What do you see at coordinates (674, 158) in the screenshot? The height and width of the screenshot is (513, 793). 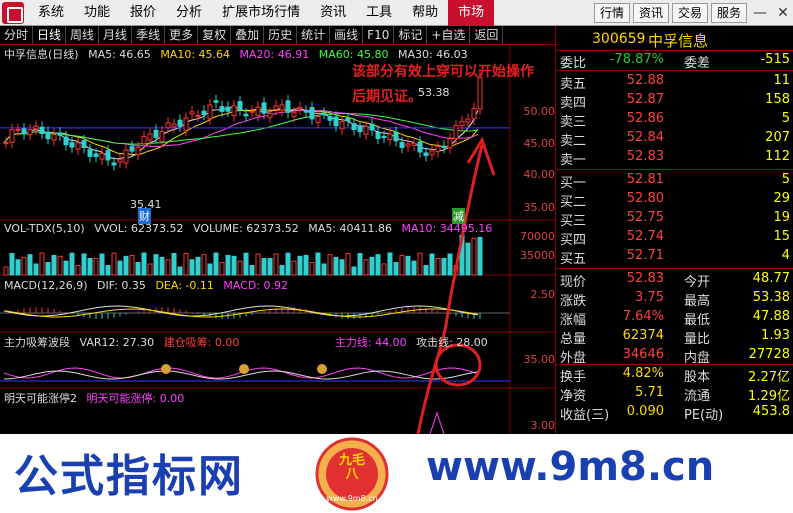 I see `ask-row: 卖一 52.83 112` at bounding box center [674, 158].